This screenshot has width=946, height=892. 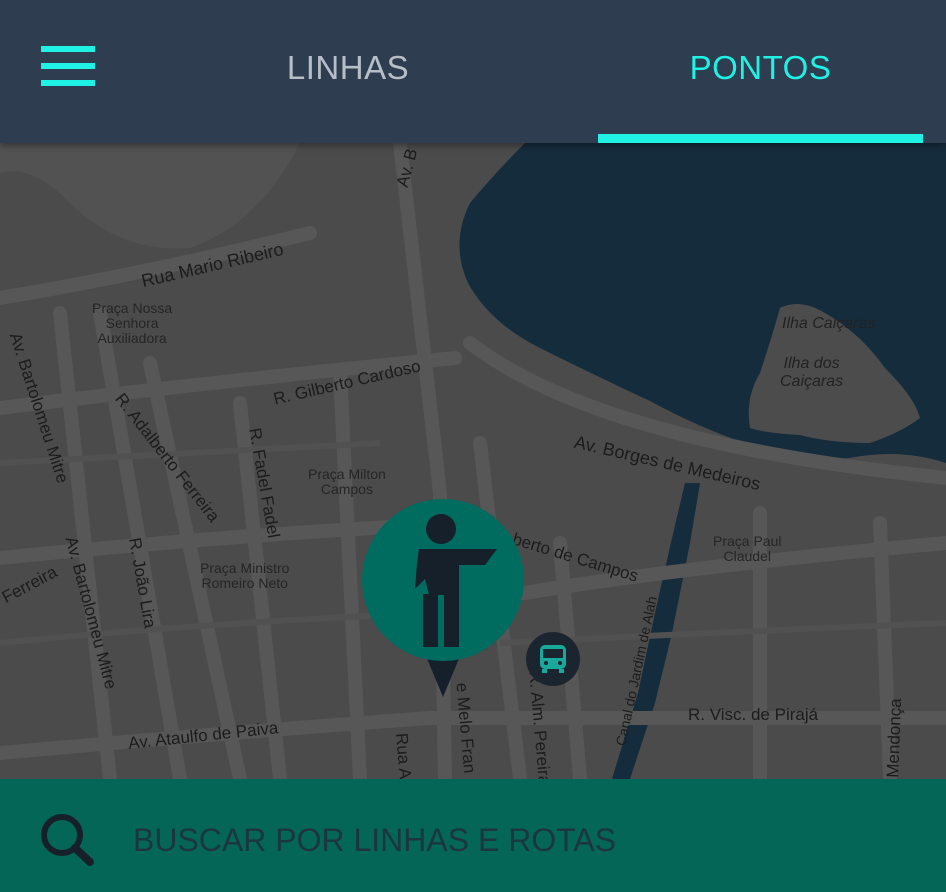 What do you see at coordinates (894, 737) in the screenshot?
I see `street-label: Mendonça` at bounding box center [894, 737].